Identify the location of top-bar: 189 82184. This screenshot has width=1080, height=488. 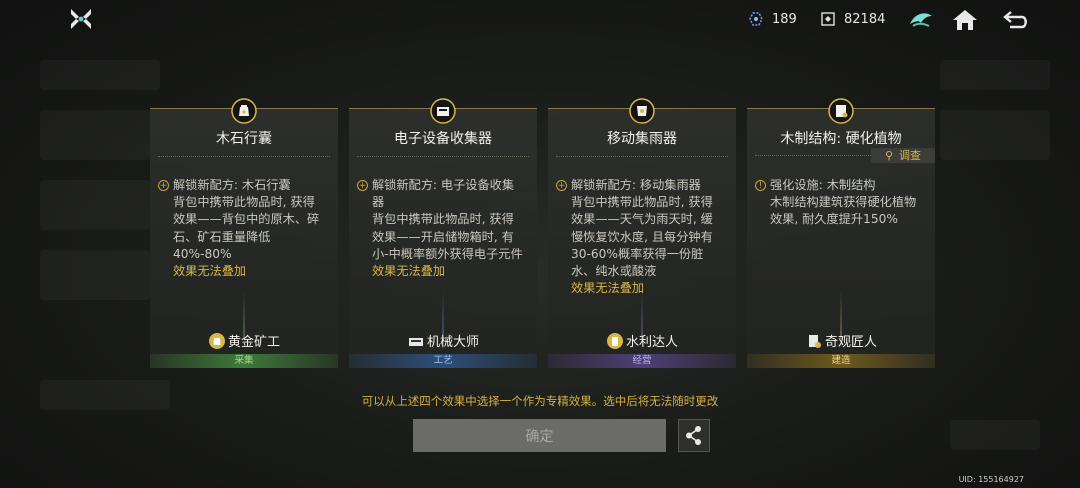
(540, 20).